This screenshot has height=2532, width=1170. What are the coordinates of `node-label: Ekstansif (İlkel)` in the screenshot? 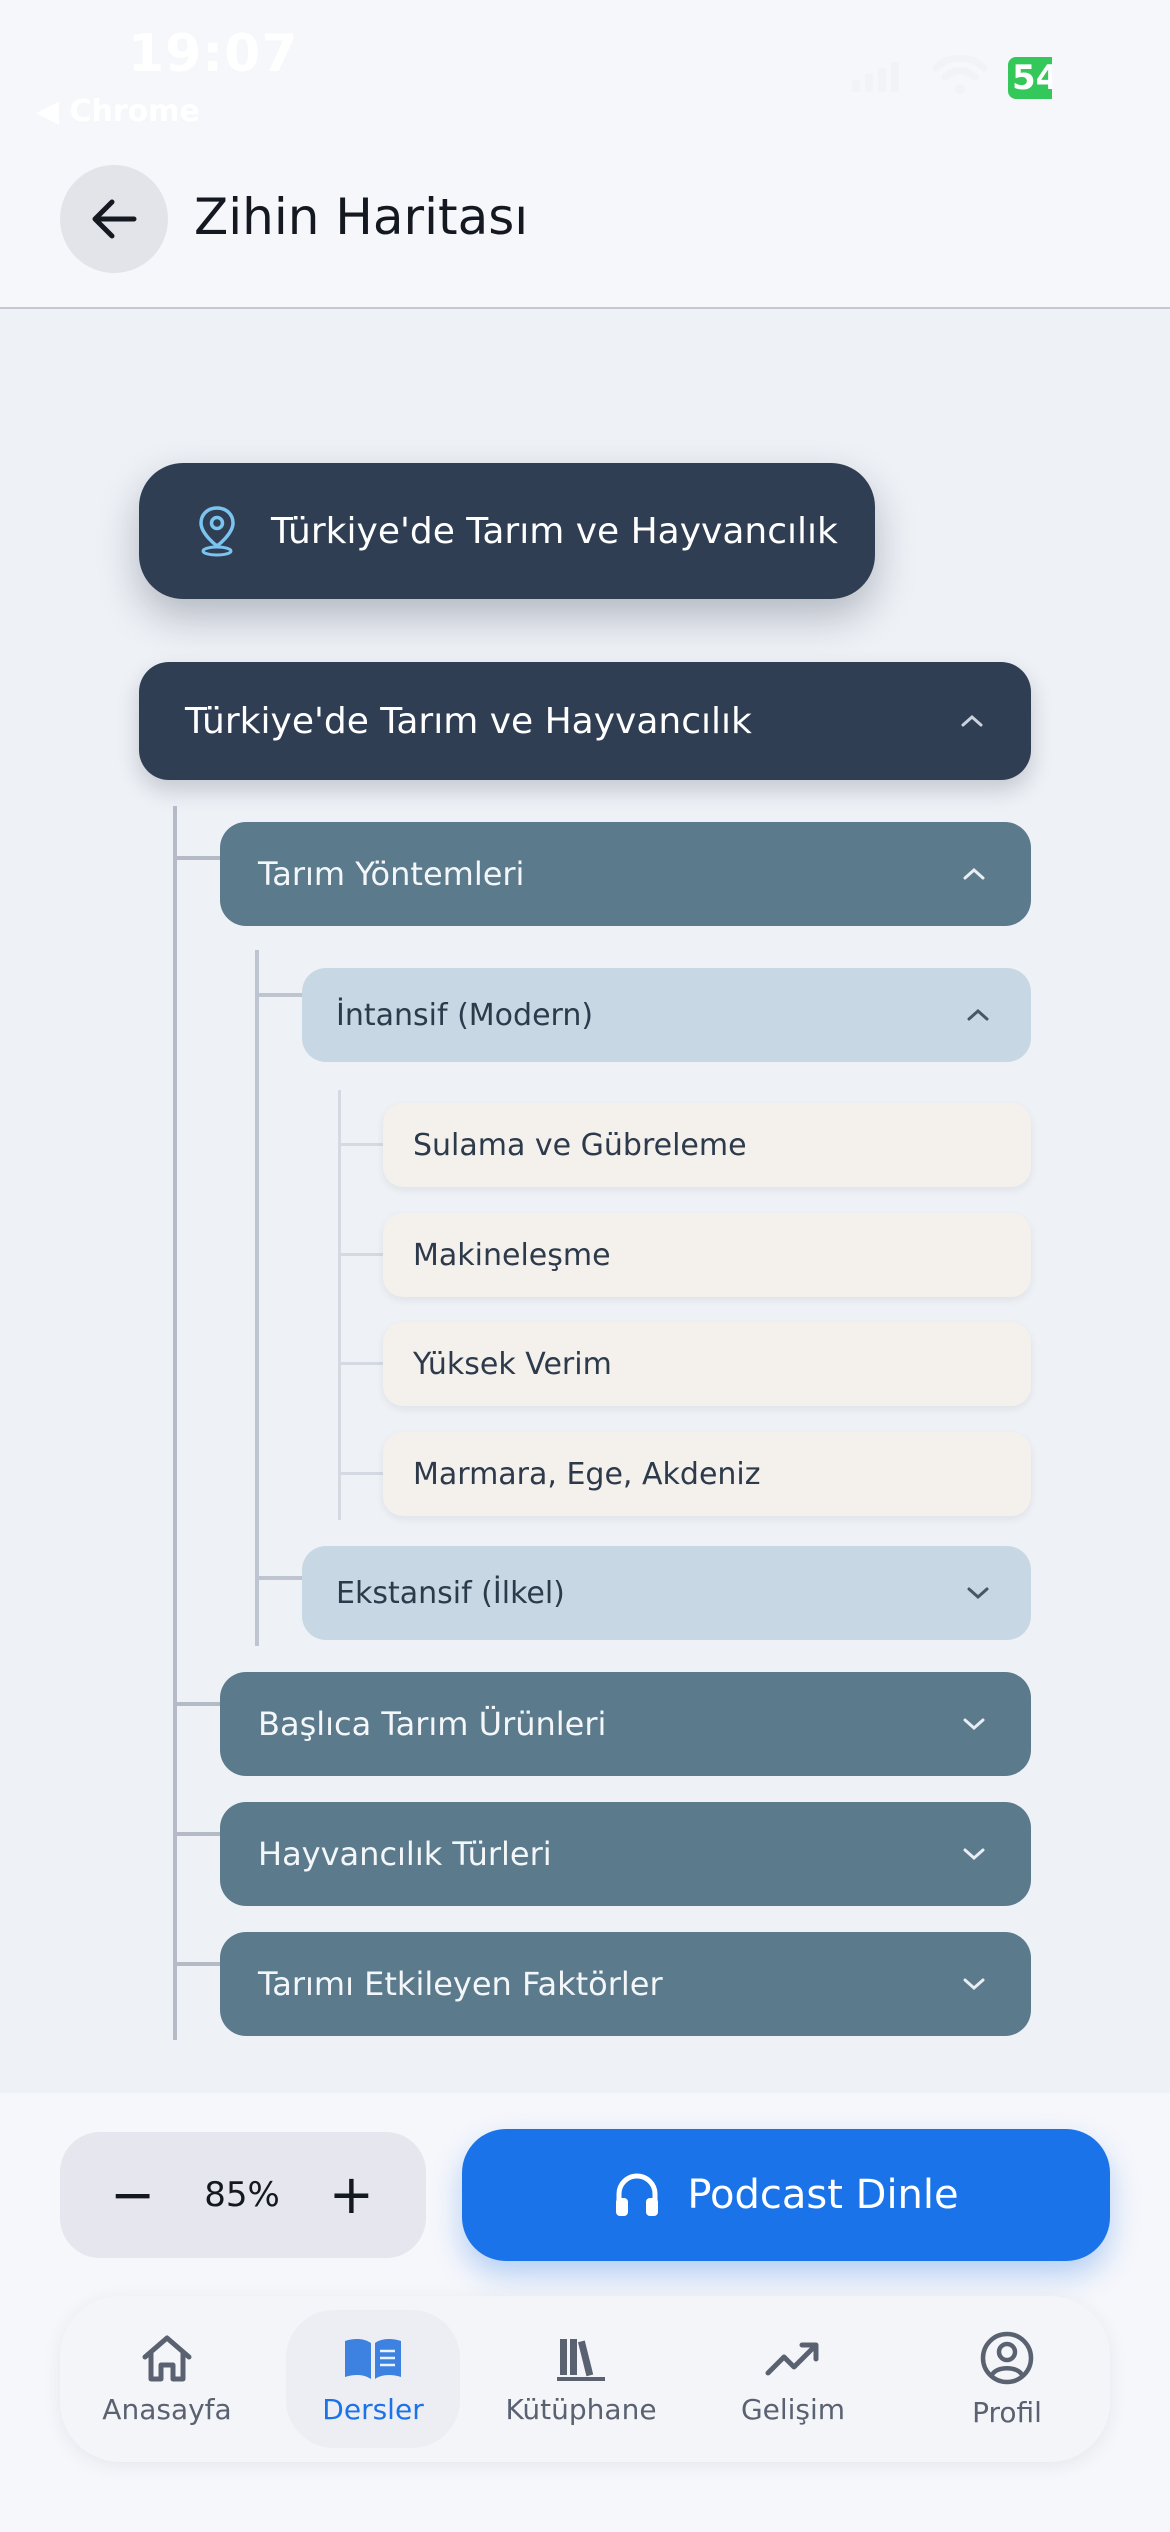 It's located at (450, 1593).